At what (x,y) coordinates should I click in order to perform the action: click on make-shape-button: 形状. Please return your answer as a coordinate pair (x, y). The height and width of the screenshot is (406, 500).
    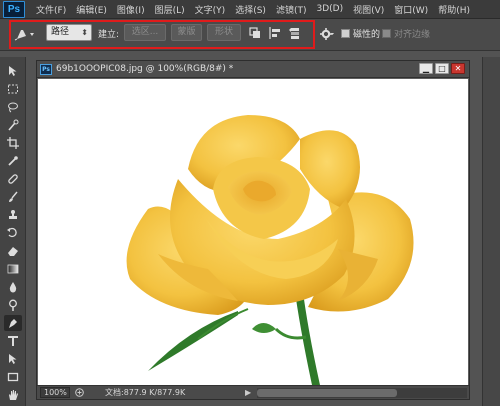
    Looking at the image, I should click on (224, 32).